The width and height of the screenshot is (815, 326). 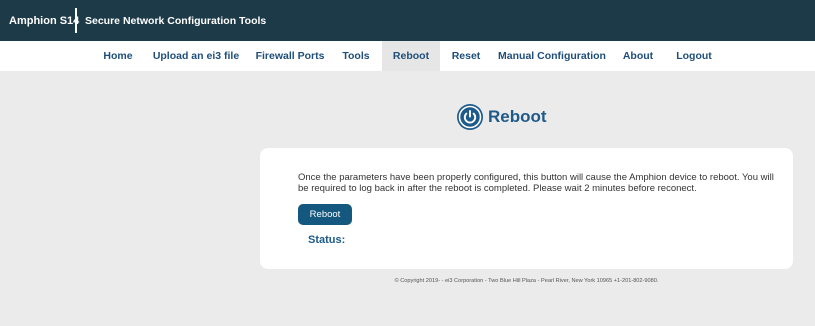 I want to click on nav-item-manual-configuration: Manual Configuration, so click(x=552, y=56).